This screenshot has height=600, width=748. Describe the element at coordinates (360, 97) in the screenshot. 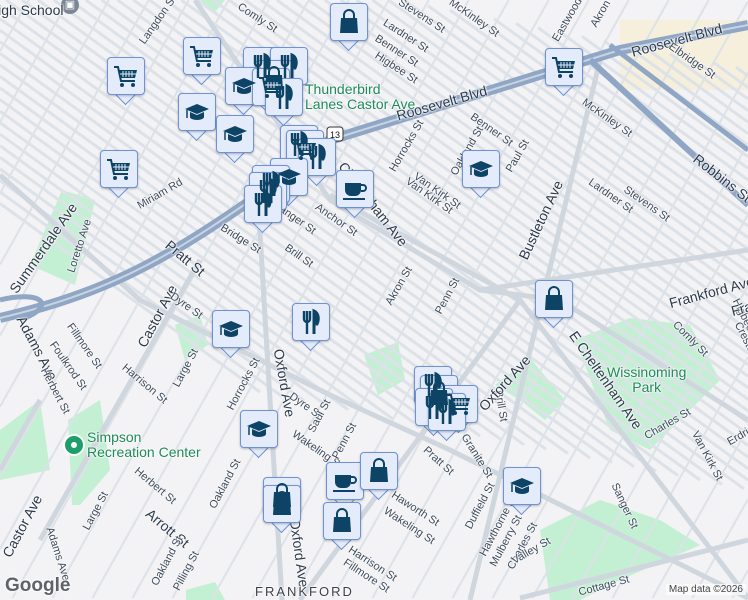

I see `poi-thunderbird-lanes: Thunderbird Lanes Castor Ave` at that location.